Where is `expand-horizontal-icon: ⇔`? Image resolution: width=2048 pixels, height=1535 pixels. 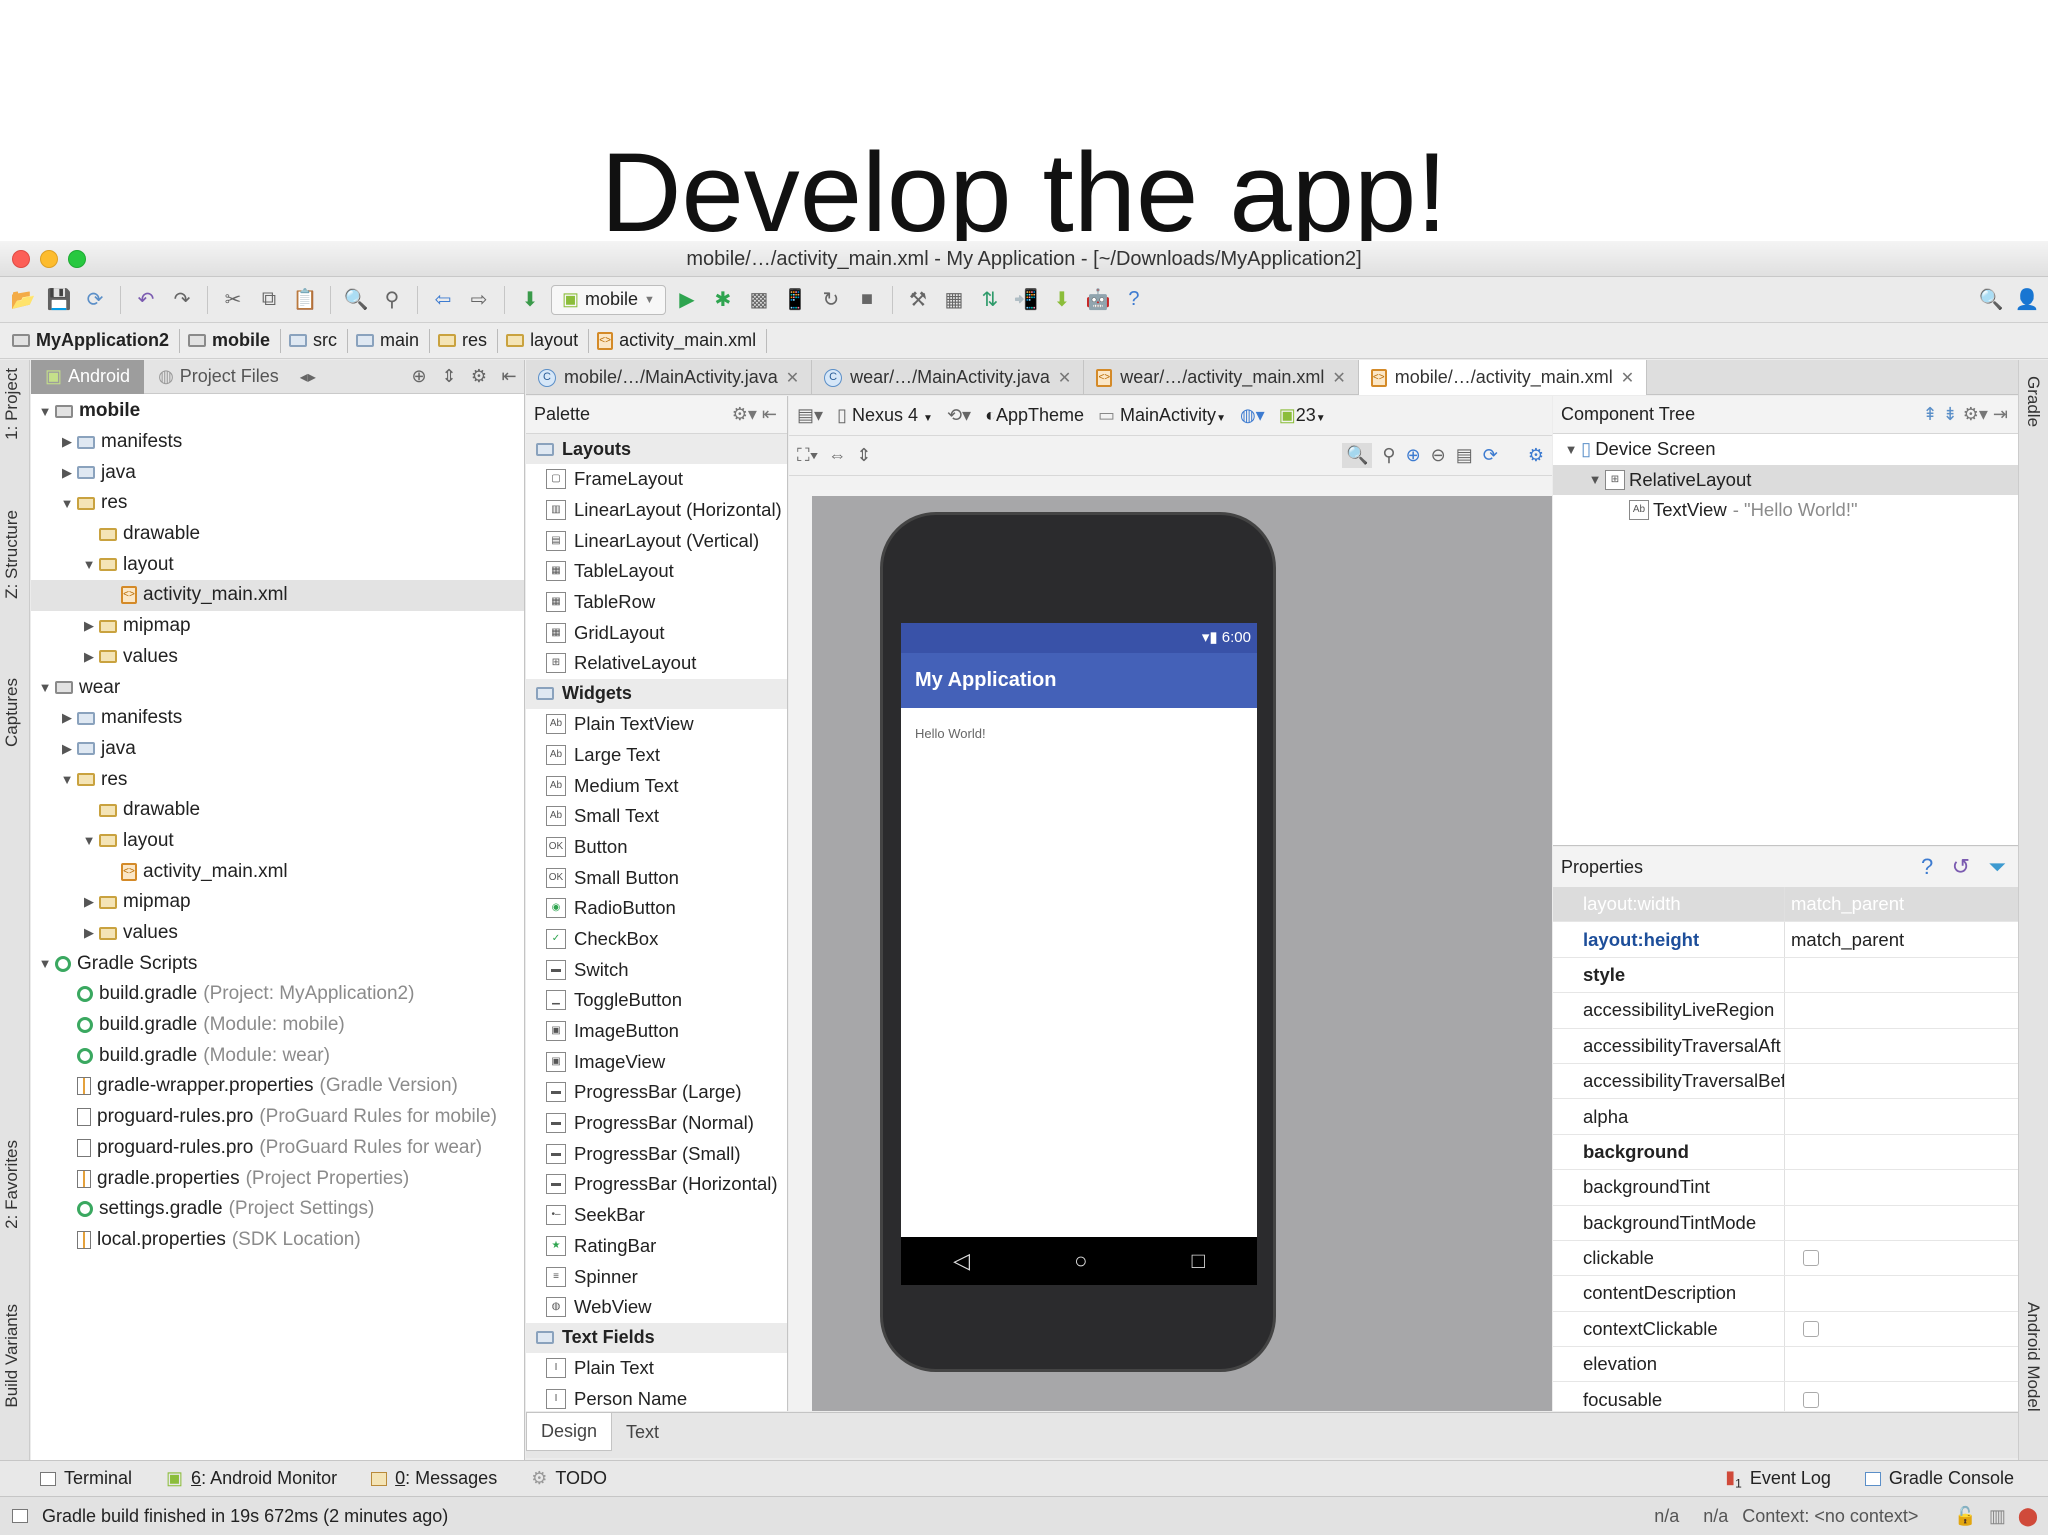
expand-horizontal-icon: ⇔ is located at coordinates (837, 455).